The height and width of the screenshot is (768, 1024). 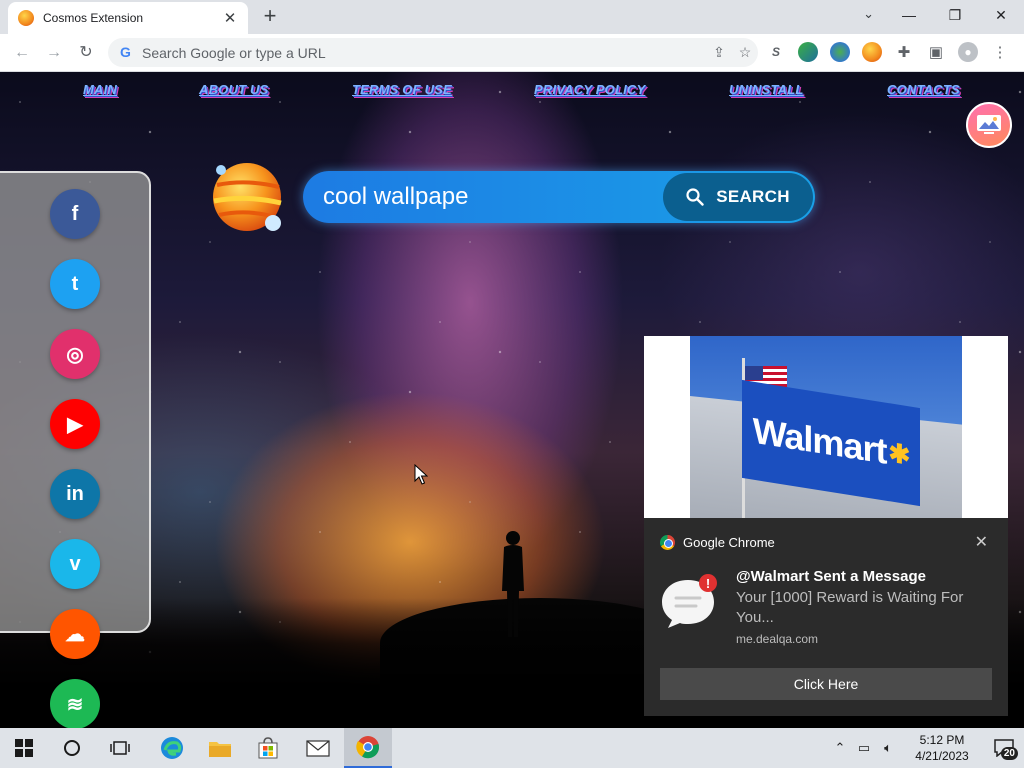 I want to click on extension-icons: S ✚ ▣ ● ⋮, so click(x=888, y=52).